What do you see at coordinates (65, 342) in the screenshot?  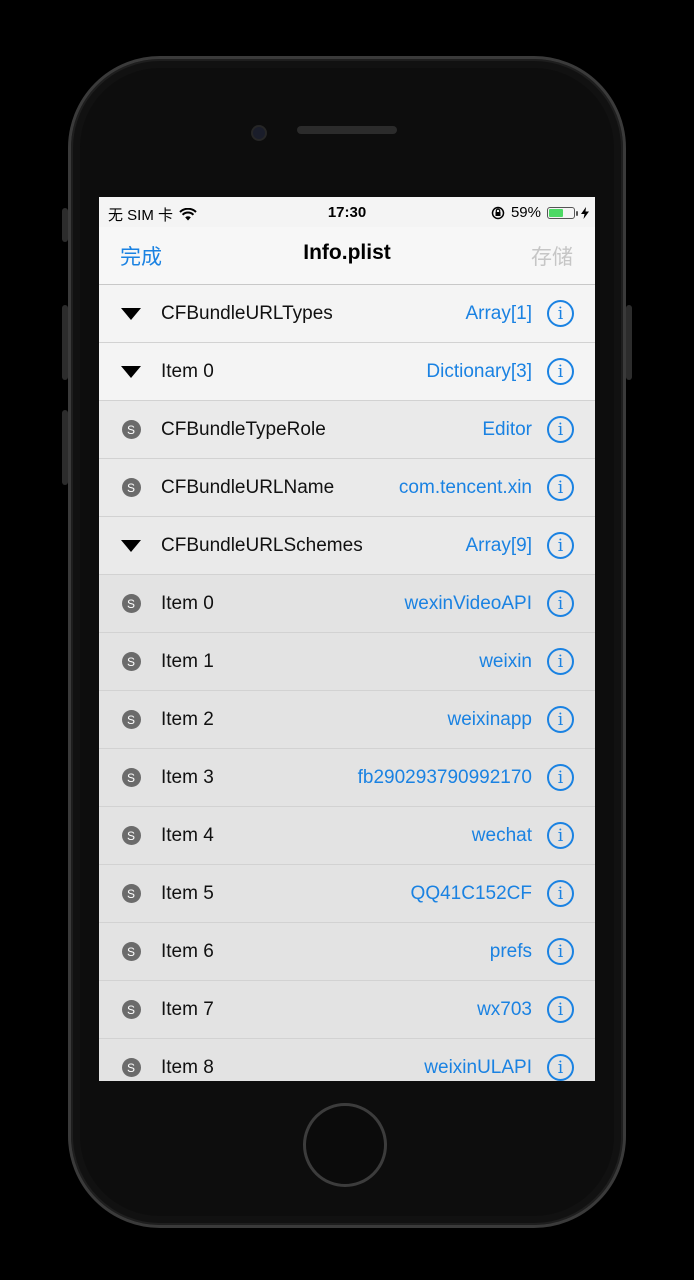 I see `volume-up-button` at bounding box center [65, 342].